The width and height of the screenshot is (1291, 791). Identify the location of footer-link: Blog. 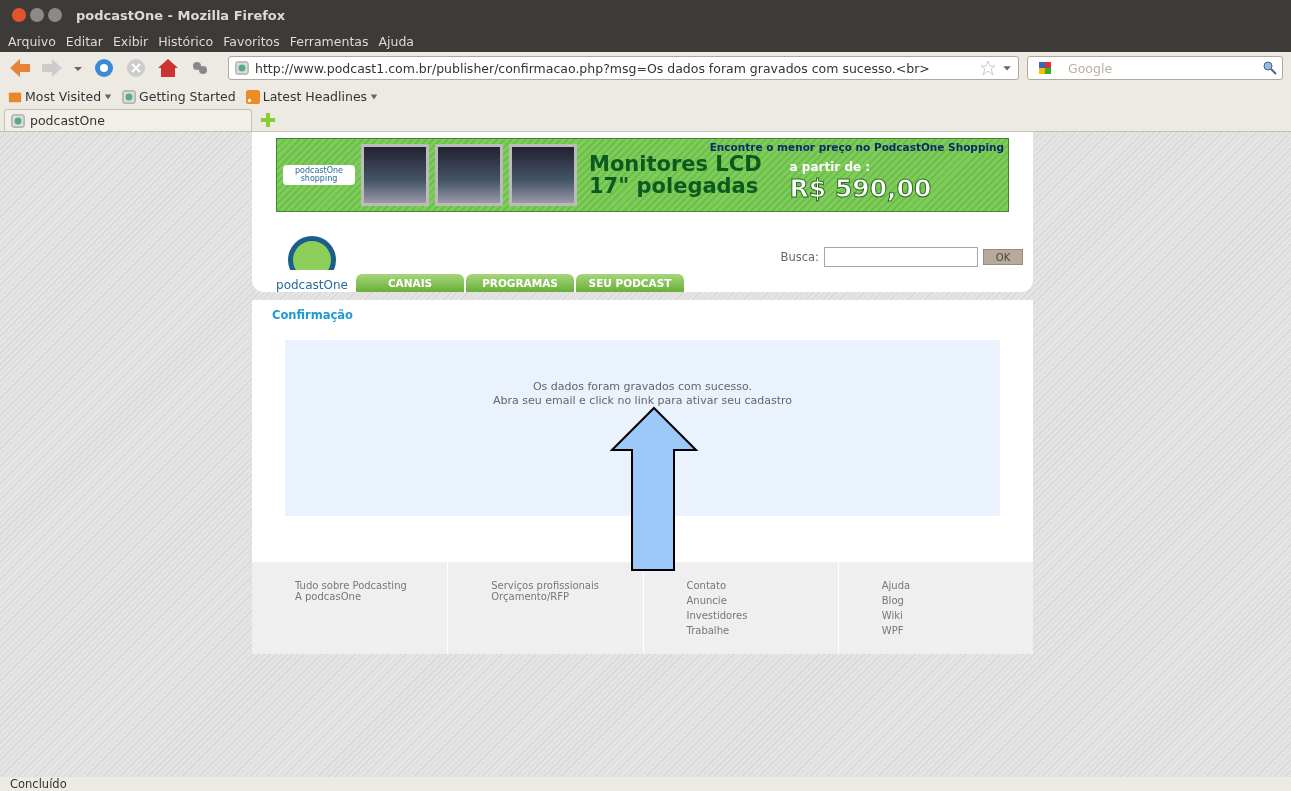
(957, 600).